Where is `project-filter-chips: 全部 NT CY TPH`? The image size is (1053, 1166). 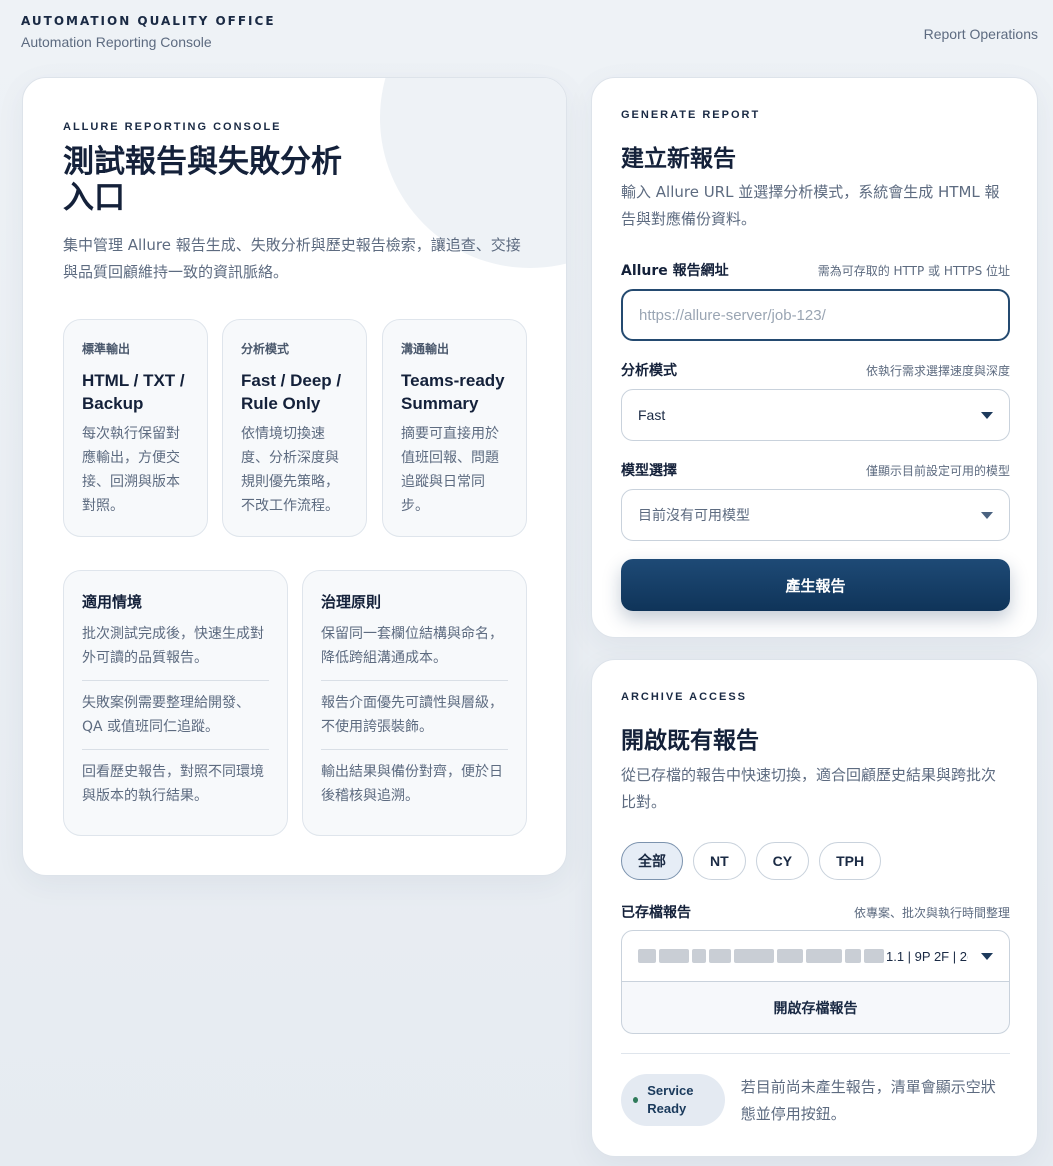 project-filter-chips: 全部 NT CY TPH is located at coordinates (815, 861).